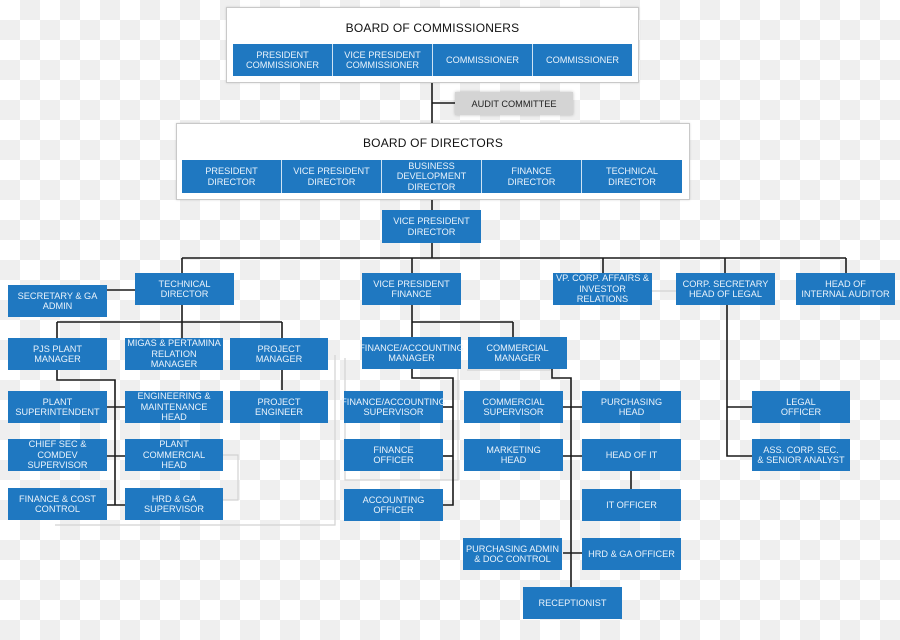 The image size is (900, 640). I want to click on legal-officer: LEGAL OFFICER, so click(801, 407).